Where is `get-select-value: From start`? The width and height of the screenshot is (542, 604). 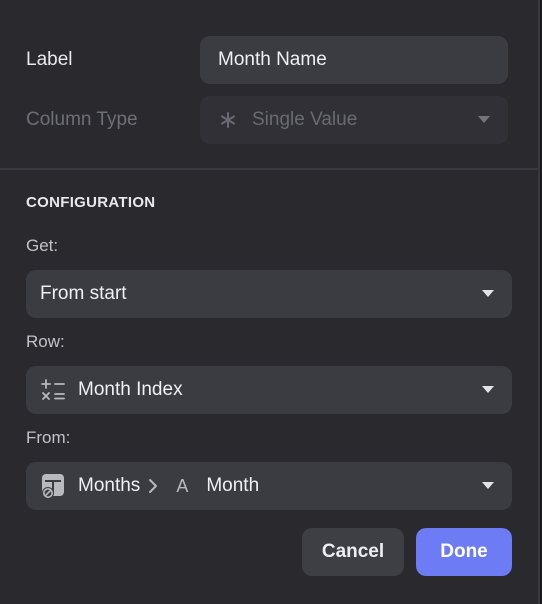 get-select-value: From start is located at coordinates (83, 293).